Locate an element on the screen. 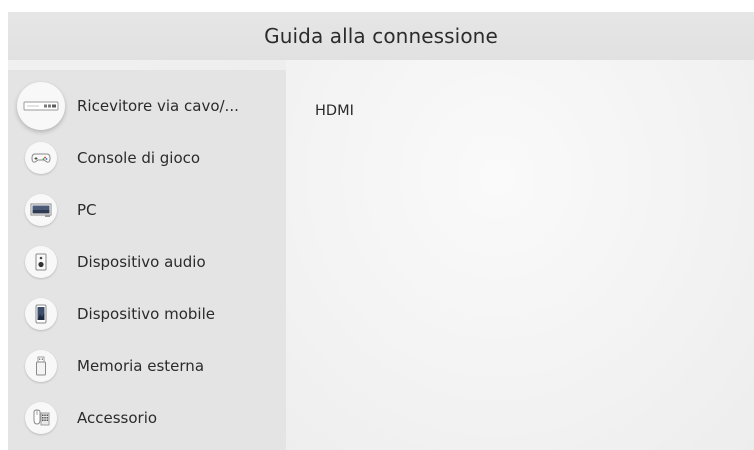  sidebar-item-external-storage: Memoria esterna is located at coordinates (147, 366).